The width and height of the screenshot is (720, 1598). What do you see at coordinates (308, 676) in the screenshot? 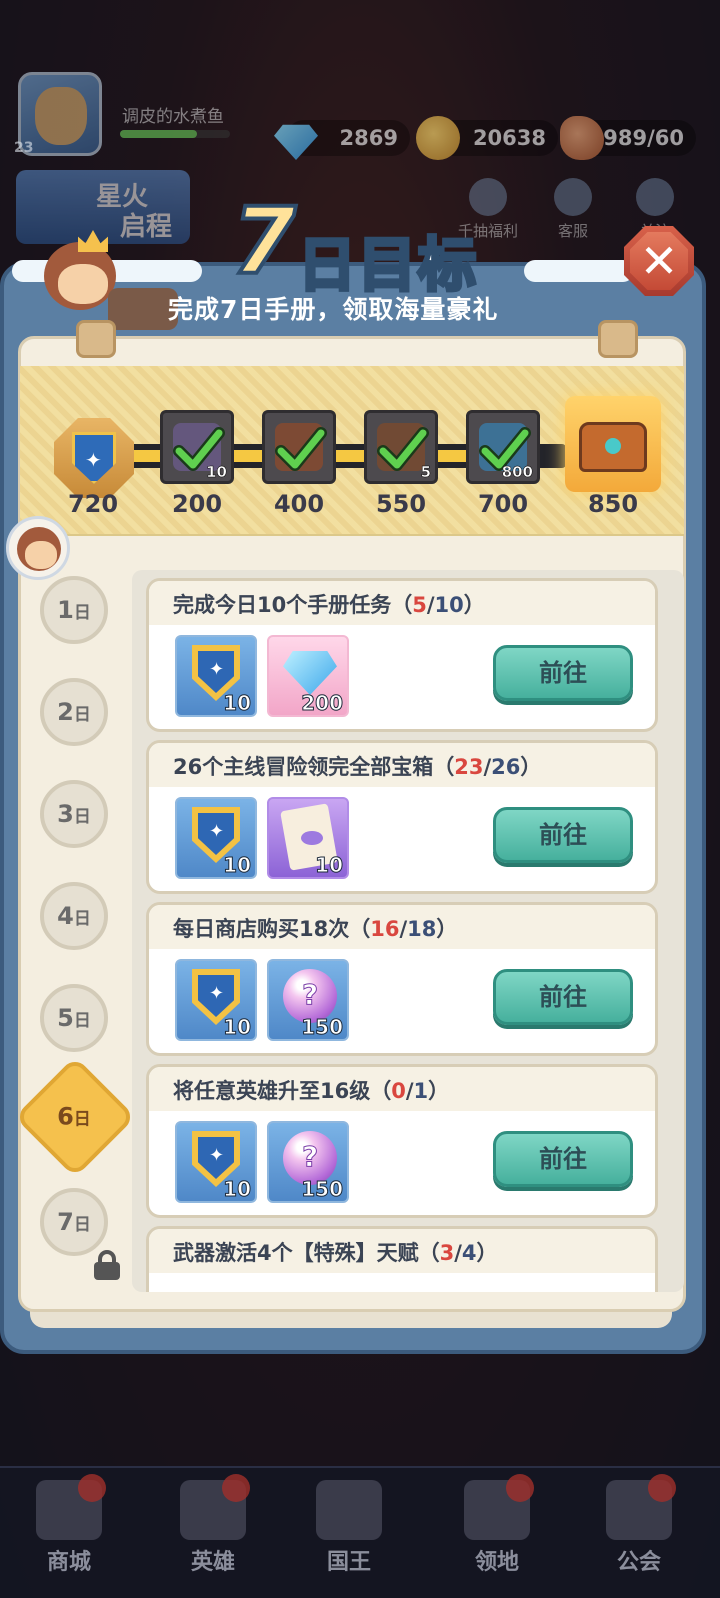
I see `diamond-icon: 200` at bounding box center [308, 676].